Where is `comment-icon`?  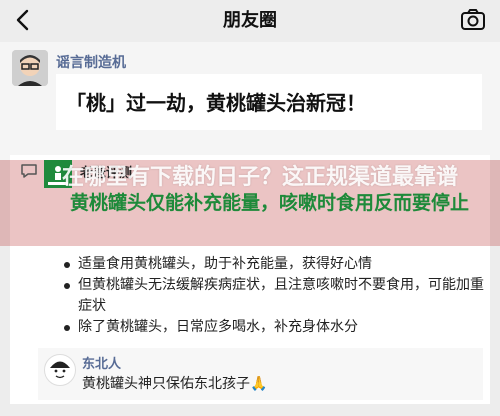 comment-icon is located at coordinates (29, 171).